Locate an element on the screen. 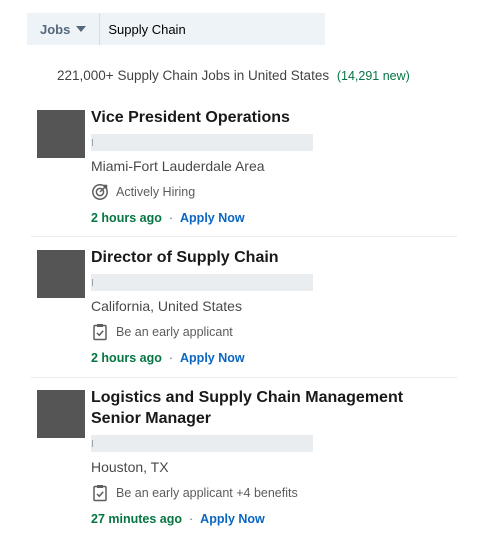  search-bar: Jobs is located at coordinates (176, 29).